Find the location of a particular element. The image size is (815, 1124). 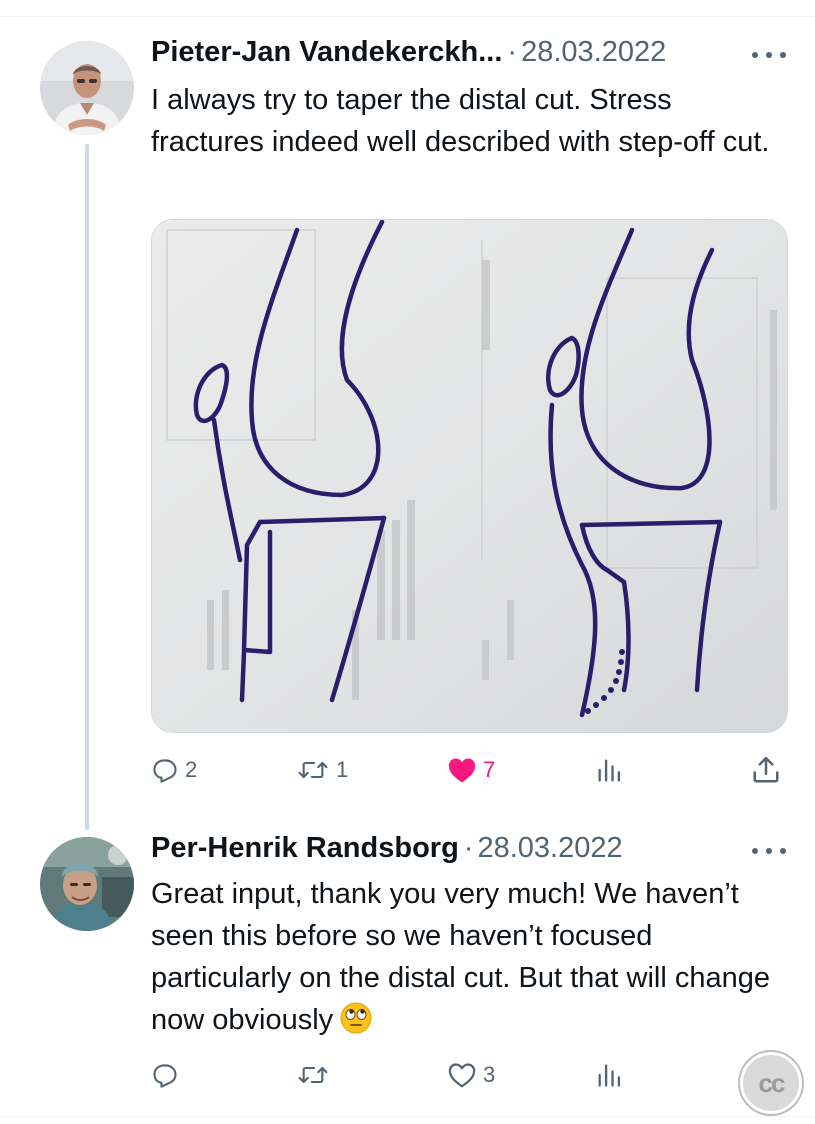

rolling-eyes-emoji-icon is located at coordinates (356, 1024).